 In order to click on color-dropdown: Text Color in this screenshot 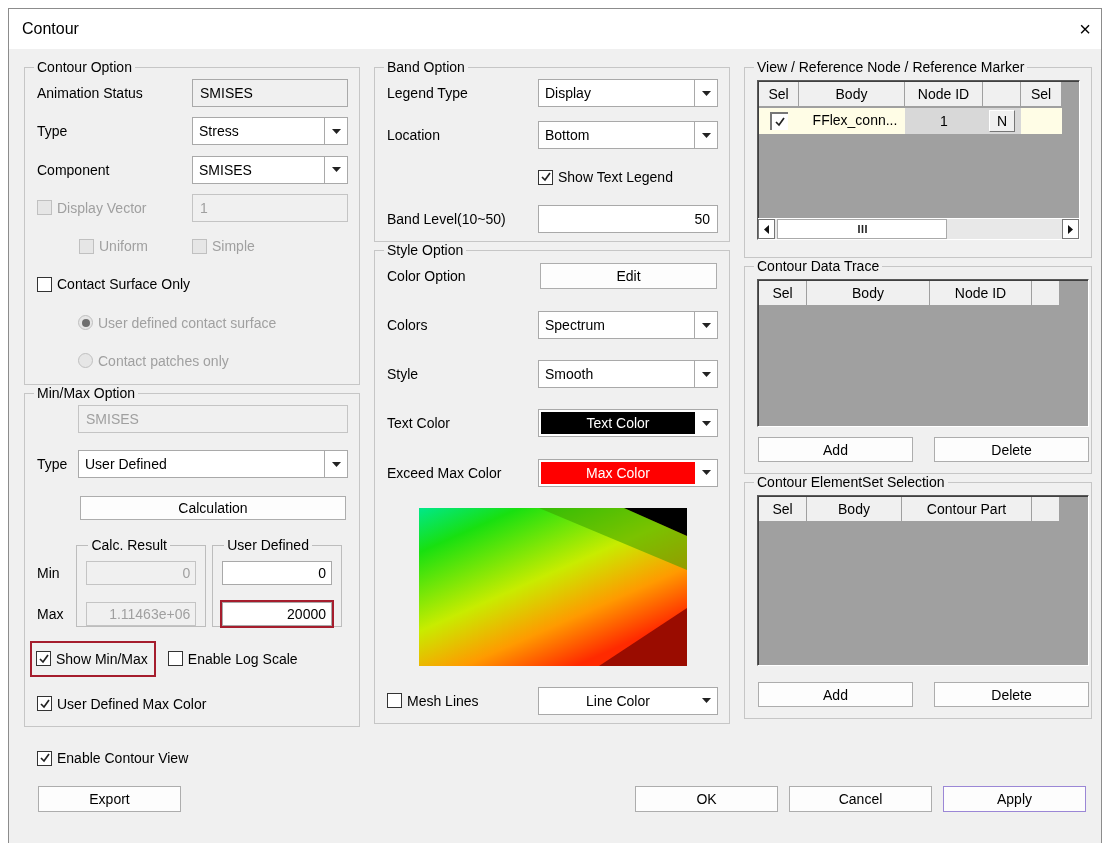, I will do `click(628, 423)`.